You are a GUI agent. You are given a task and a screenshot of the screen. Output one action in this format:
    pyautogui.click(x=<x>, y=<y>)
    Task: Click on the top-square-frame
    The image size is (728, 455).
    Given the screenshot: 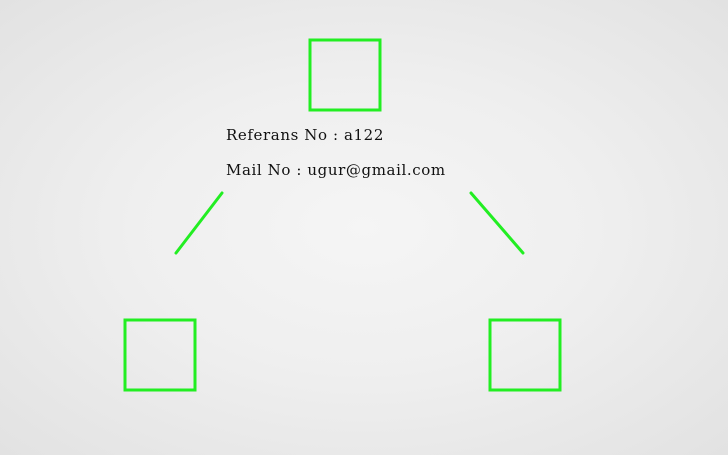 What is the action you would take?
    pyautogui.click(x=345, y=75)
    